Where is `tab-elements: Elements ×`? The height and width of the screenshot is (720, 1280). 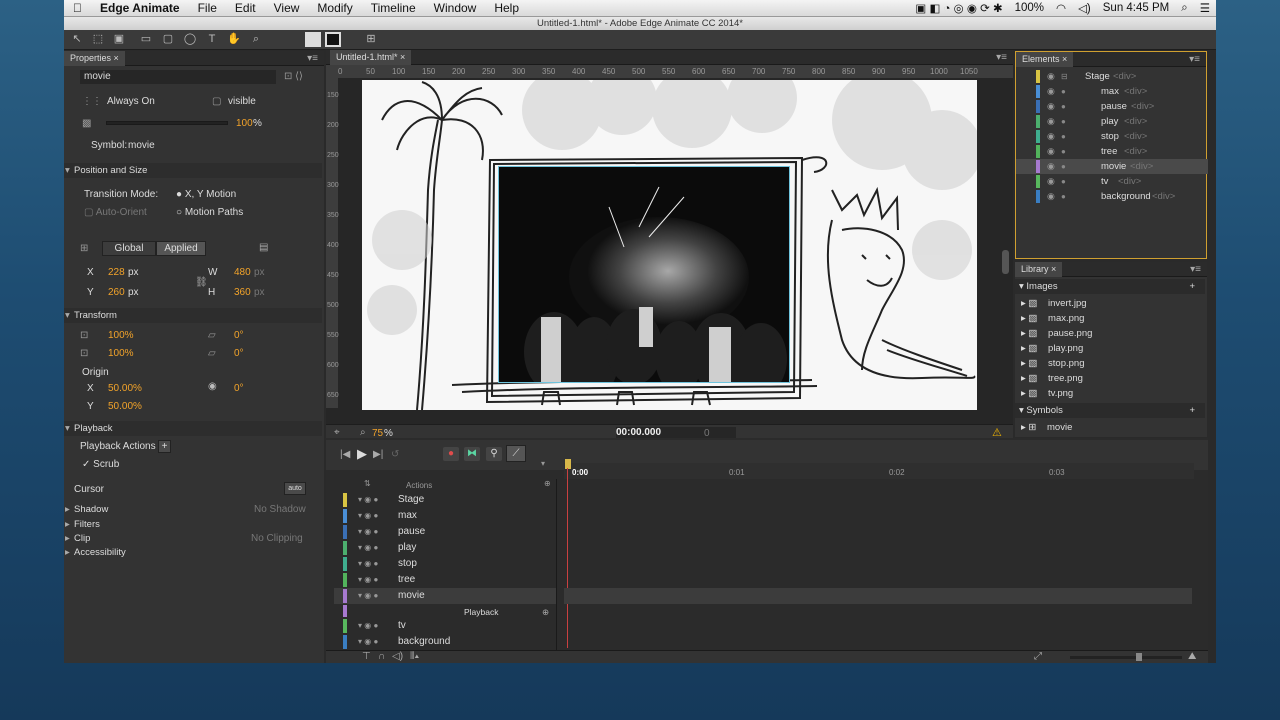 tab-elements: Elements × is located at coordinates (1045, 59).